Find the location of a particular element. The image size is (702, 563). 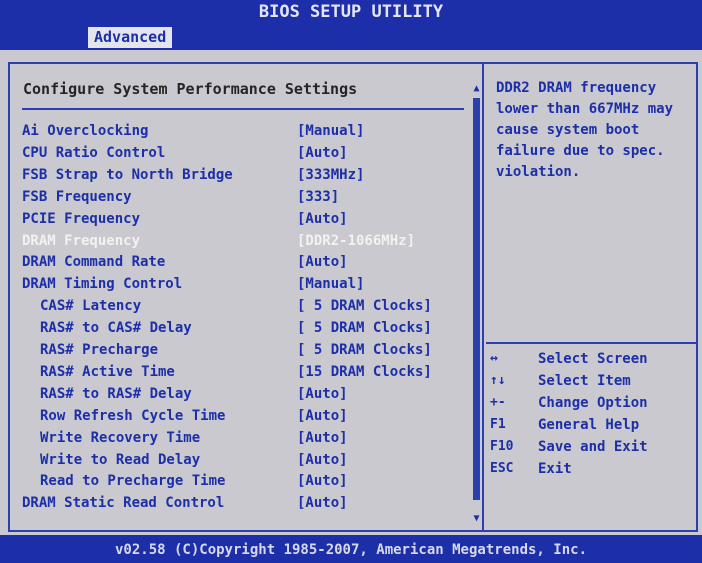

setting-label: DRAM Frequency is located at coordinates (81, 240).